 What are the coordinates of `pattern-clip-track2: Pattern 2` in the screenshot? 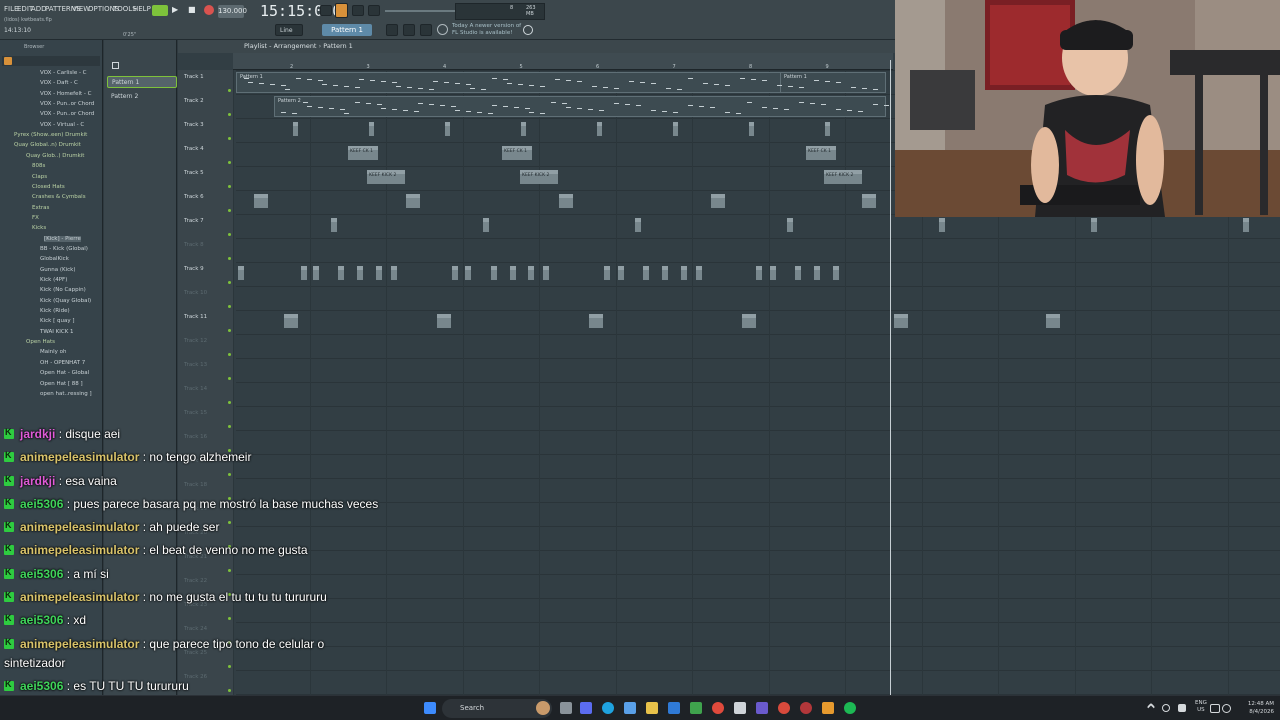 It's located at (580, 106).